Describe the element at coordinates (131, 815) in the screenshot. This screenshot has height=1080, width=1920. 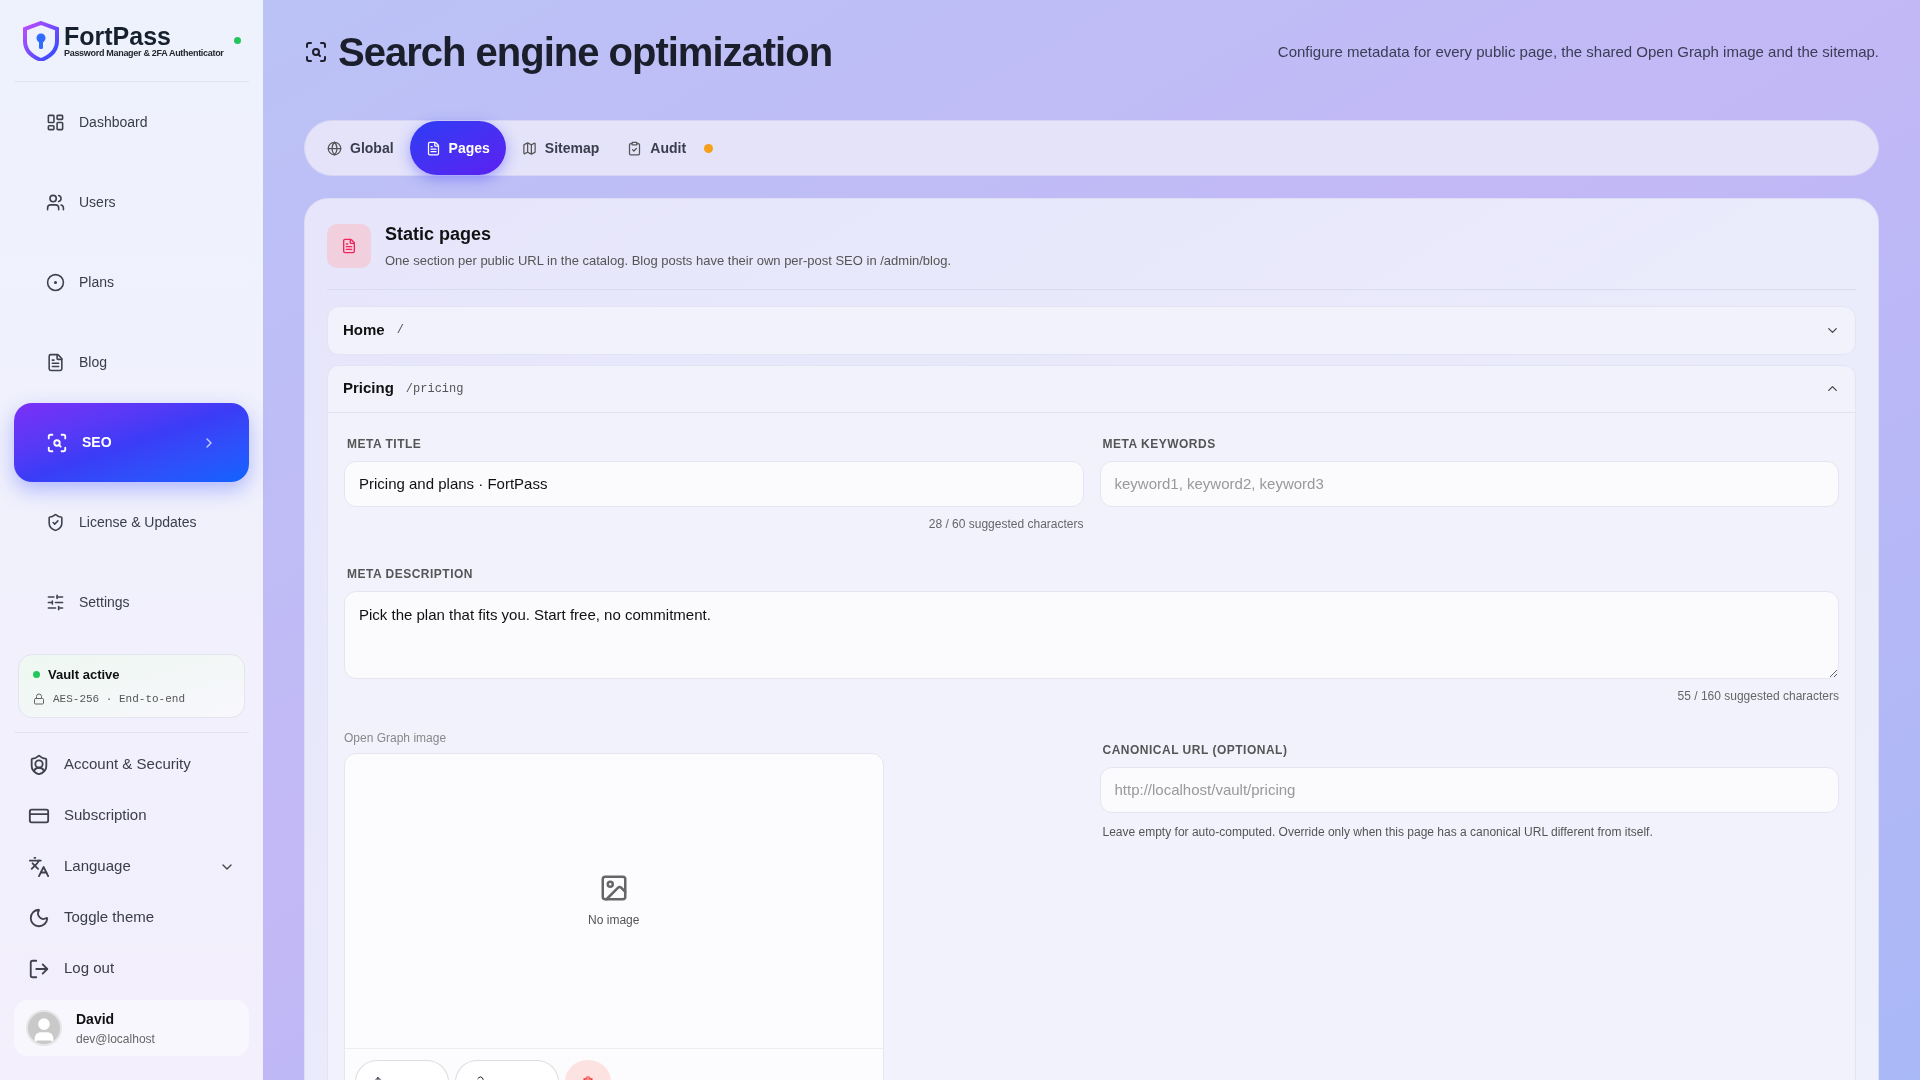
I see `menu-item: Subscription` at that location.